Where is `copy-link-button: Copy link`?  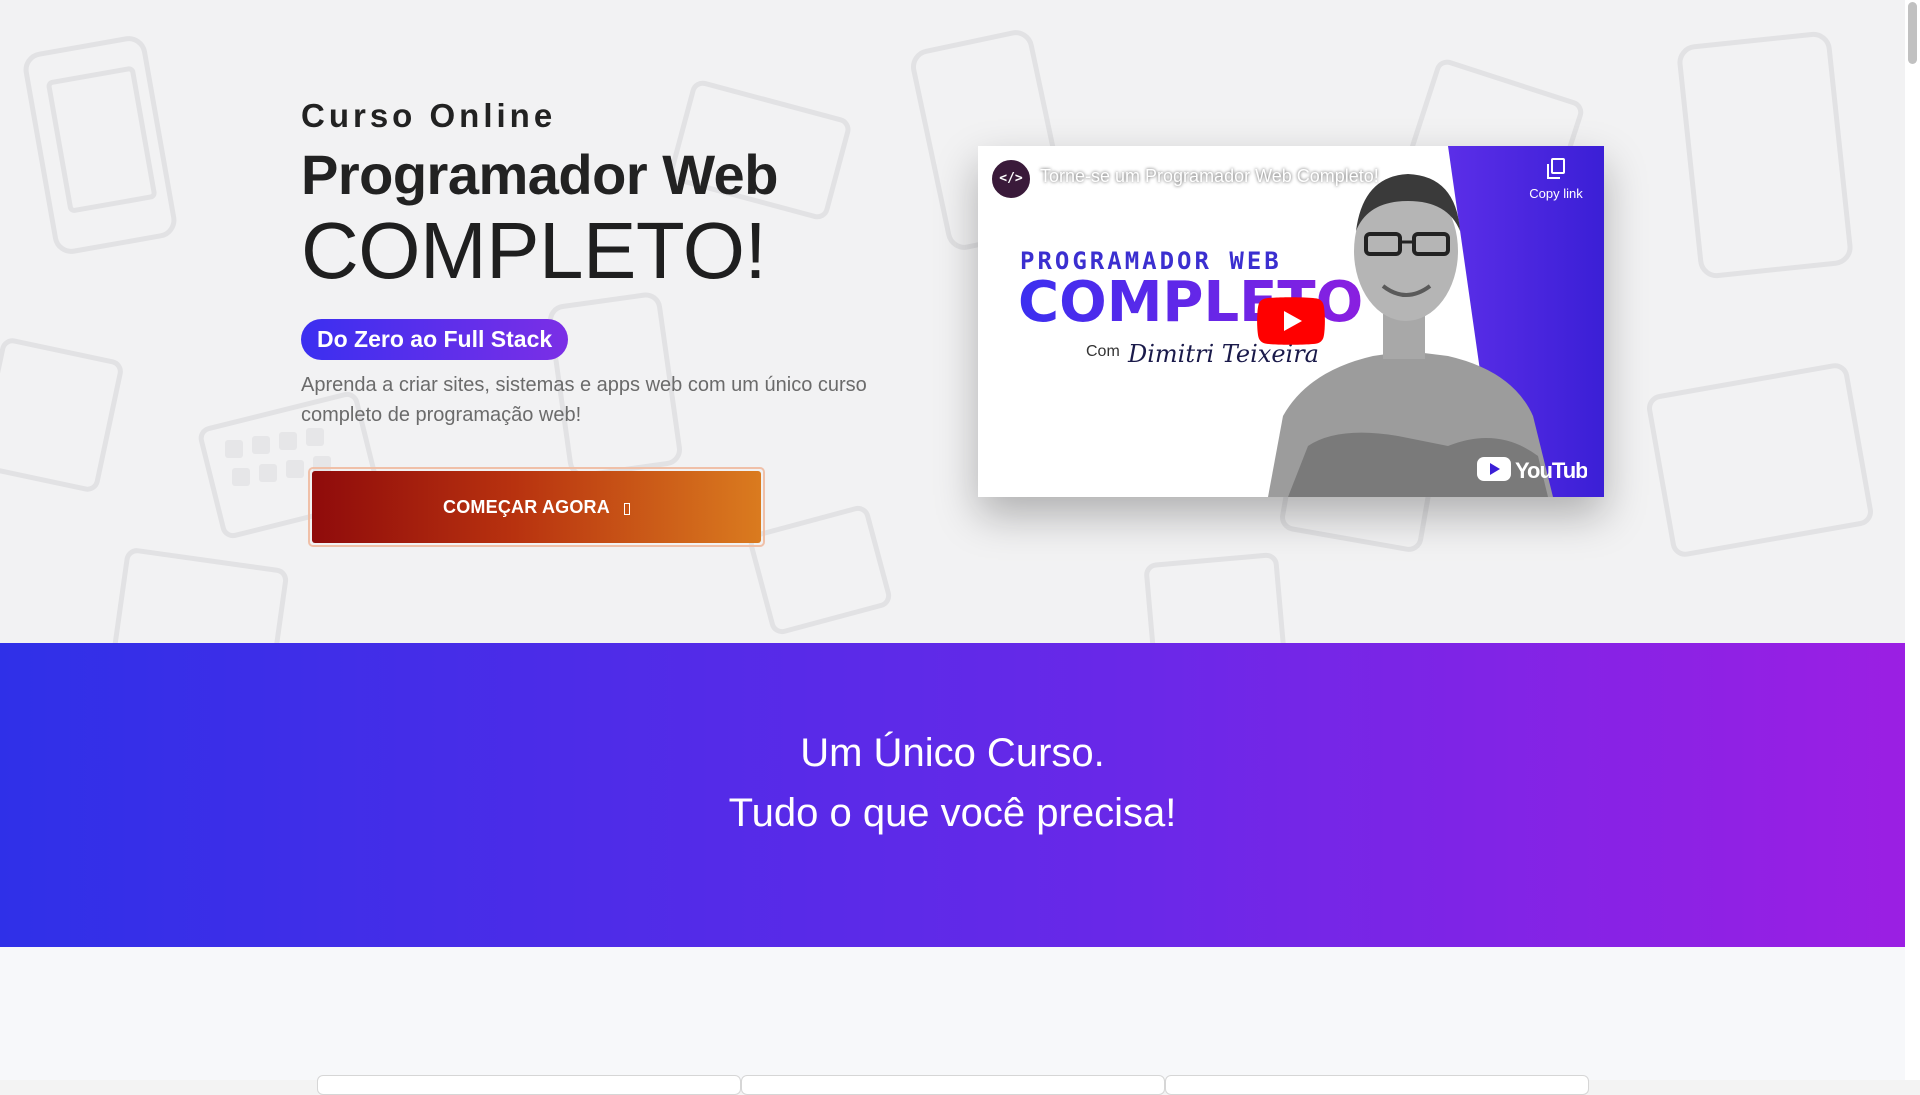
copy-link-button: Copy link is located at coordinates (1556, 179).